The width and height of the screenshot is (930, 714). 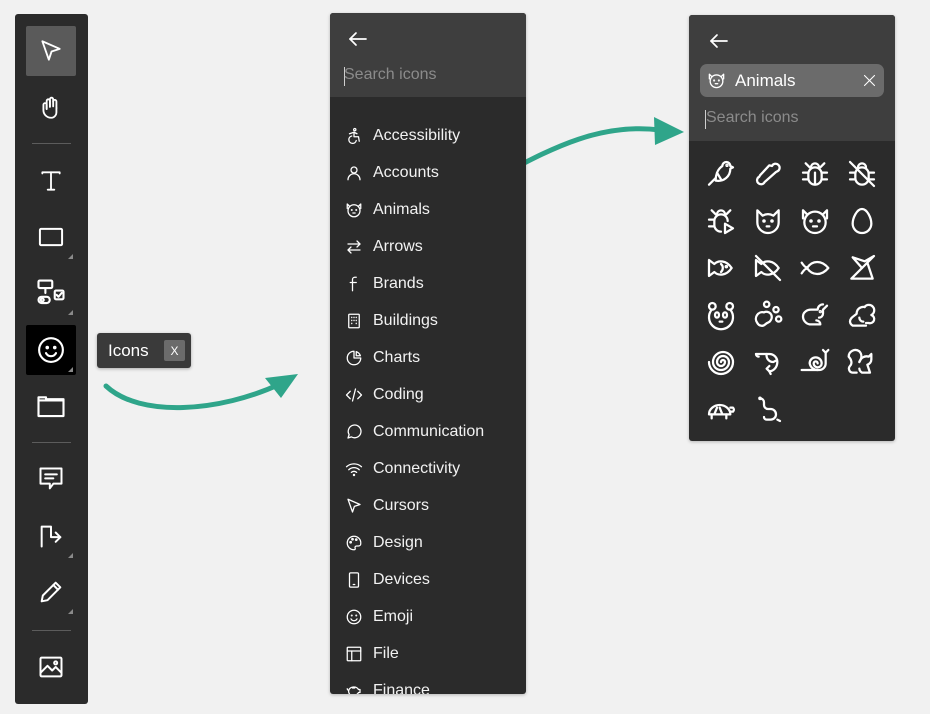 What do you see at coordinates (398, 394) in the screenshot?
I see `category-label: Coding` at bounding box center [398, 394].